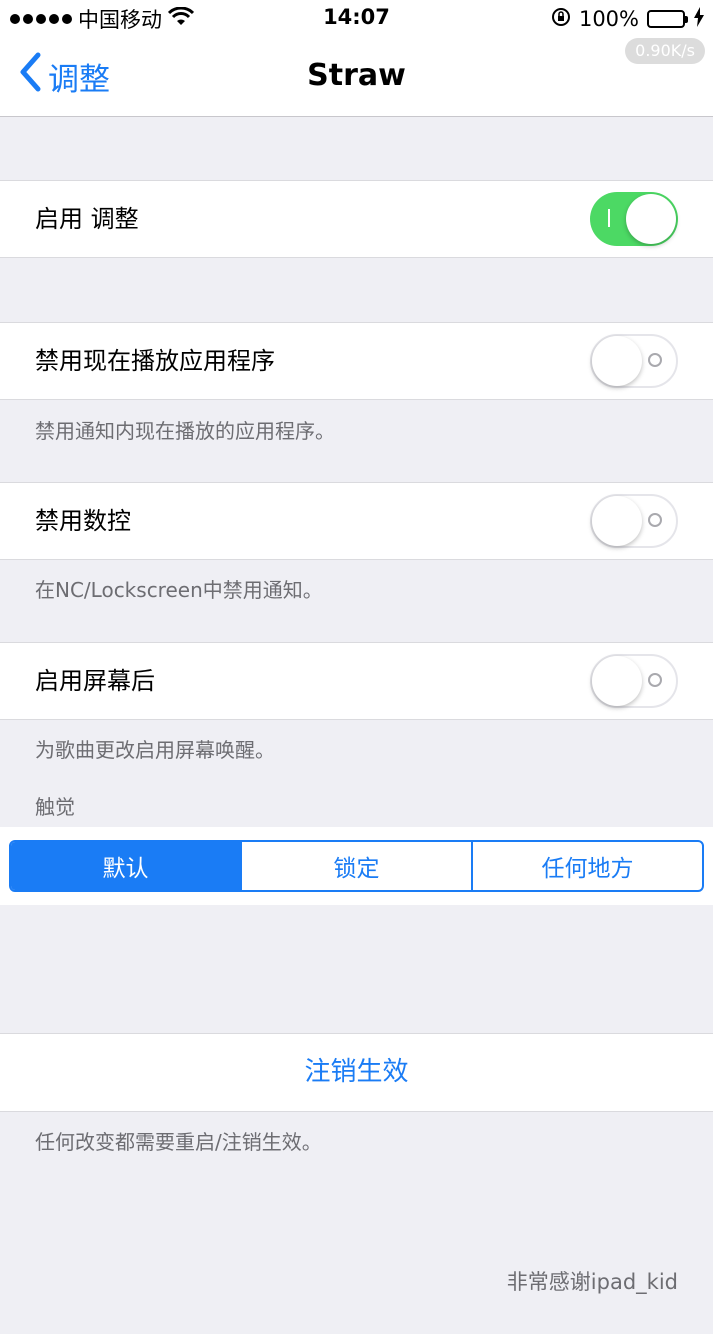 This screenshot has width=713, height=1334. What do you see at coordinates (356, 19) in the screenshot?
I see `status-bar: 中国移动 14:07 100%` at bounding box center [356, 19].